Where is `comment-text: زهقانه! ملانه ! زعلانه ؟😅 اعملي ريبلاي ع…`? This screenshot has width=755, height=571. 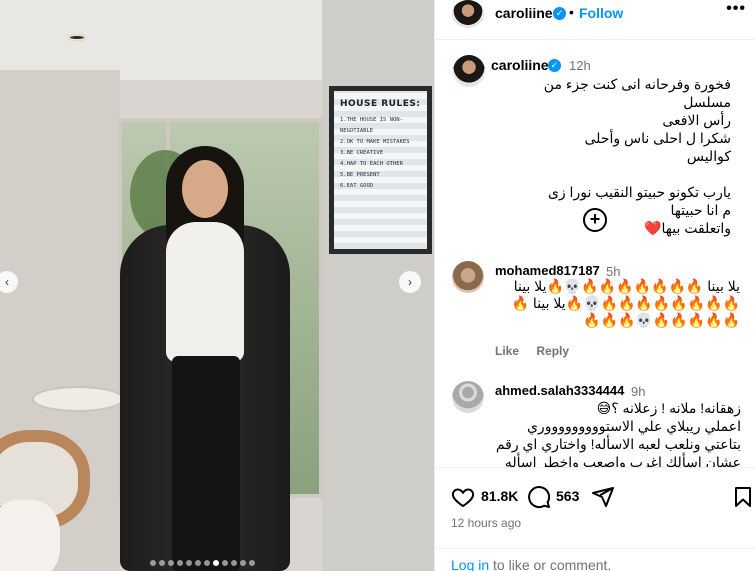 comment-text: زهقانه! ملانه ! زعلانه ؟😅 اعملي ريبلاي ع… is located at coordinates (608, 433).